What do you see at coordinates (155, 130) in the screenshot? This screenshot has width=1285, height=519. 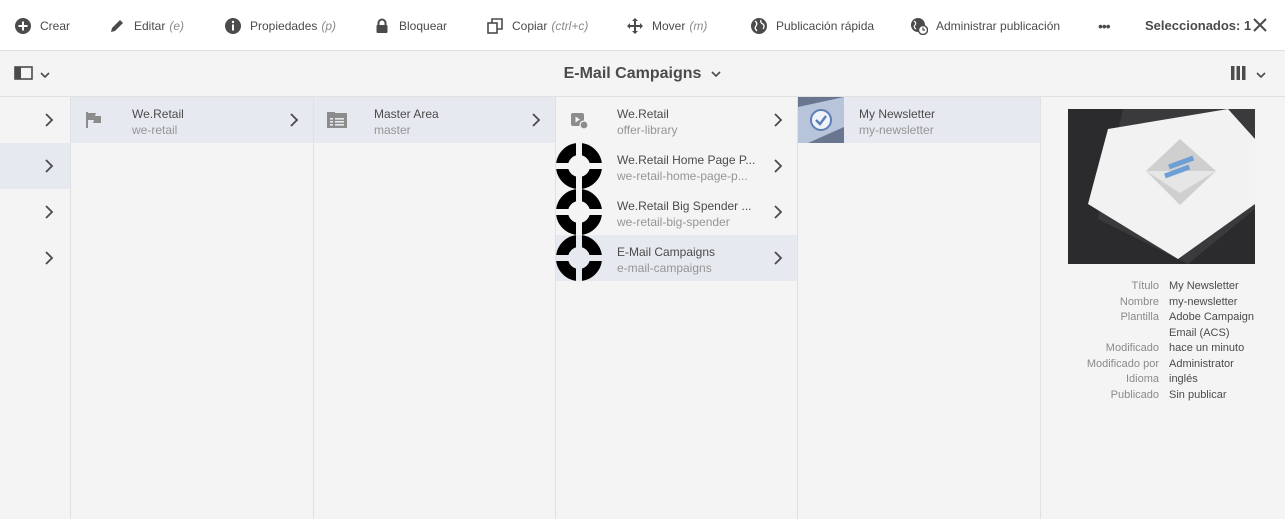 I see `item-name: we-retail` at bounding box center [155, 130].